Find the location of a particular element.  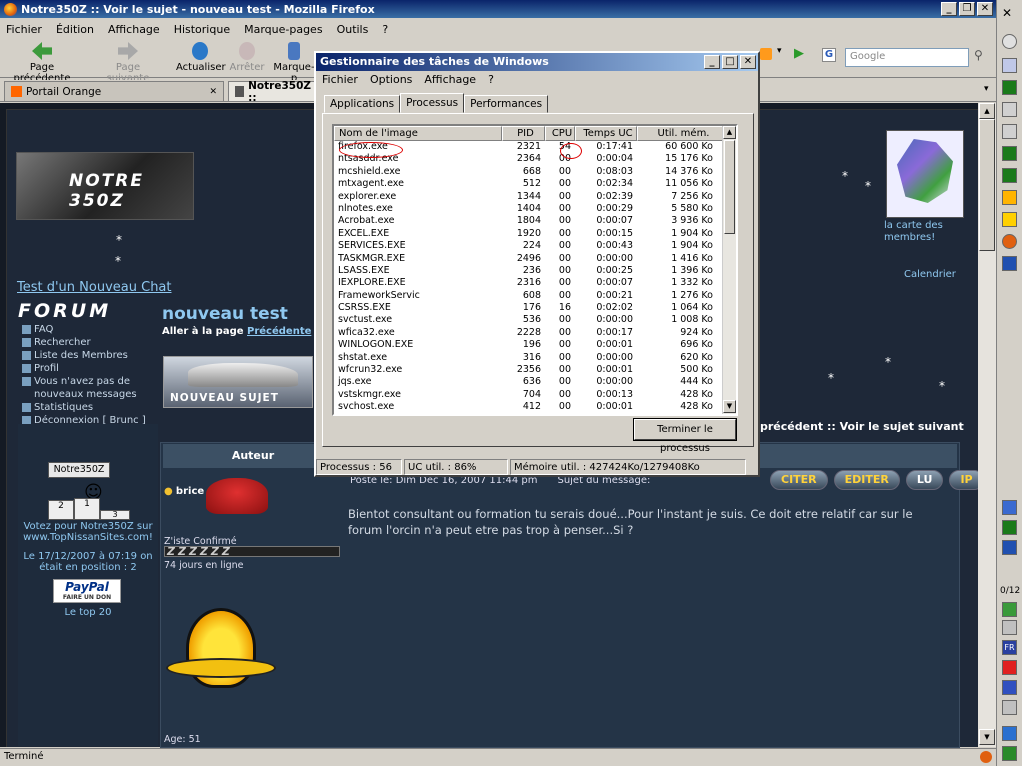

dropdown-icon: ▾ is located at coordinates (779, 51).